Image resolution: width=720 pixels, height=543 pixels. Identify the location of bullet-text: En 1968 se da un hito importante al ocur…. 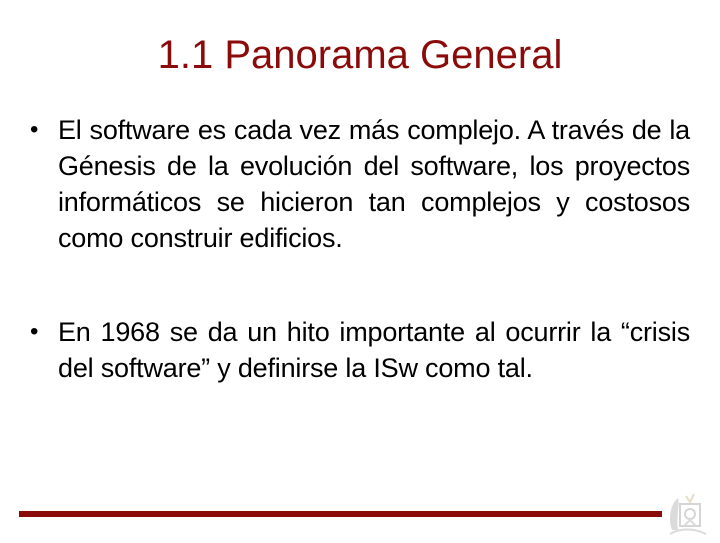
(374, 350).